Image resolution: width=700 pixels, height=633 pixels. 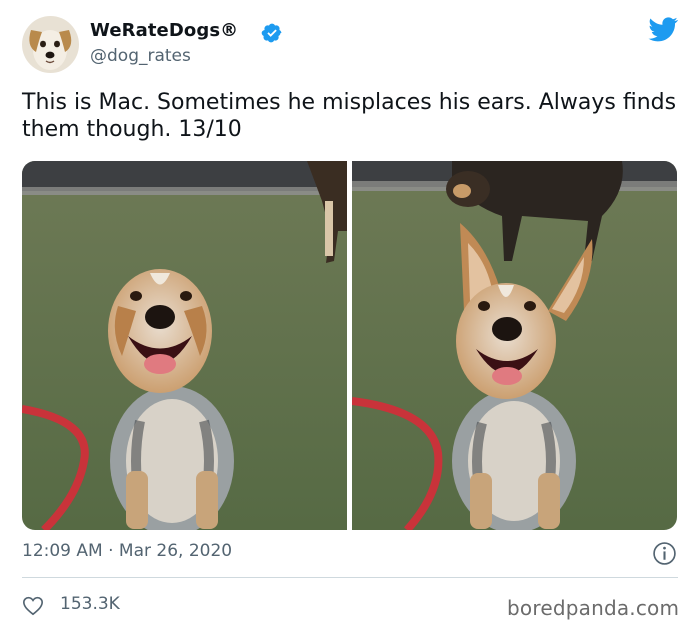 What do you see at coordinates (664, 553) in the screenshot?
I see `info-icon` at bounding box center [664, 553].